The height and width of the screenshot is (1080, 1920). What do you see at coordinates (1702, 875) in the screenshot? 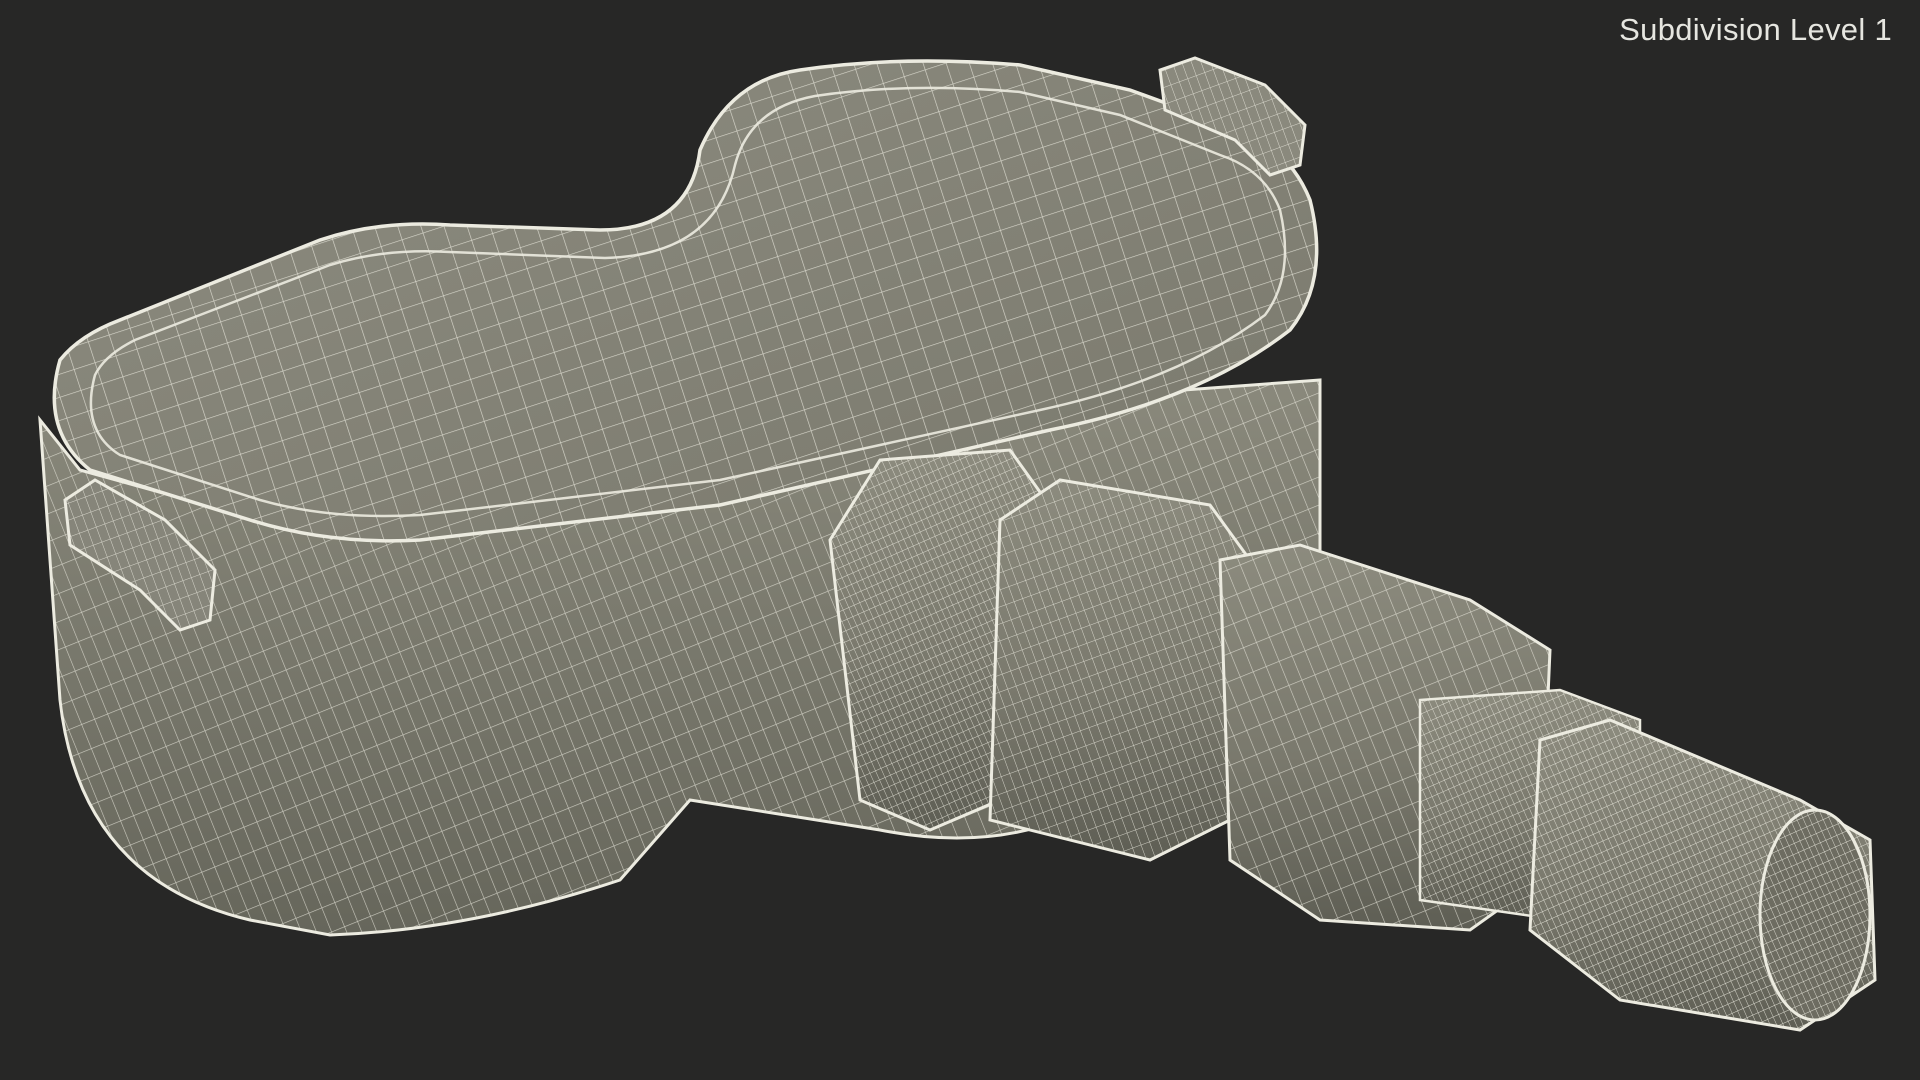
I see `valve-cap` at bounding box center [1702, 875].